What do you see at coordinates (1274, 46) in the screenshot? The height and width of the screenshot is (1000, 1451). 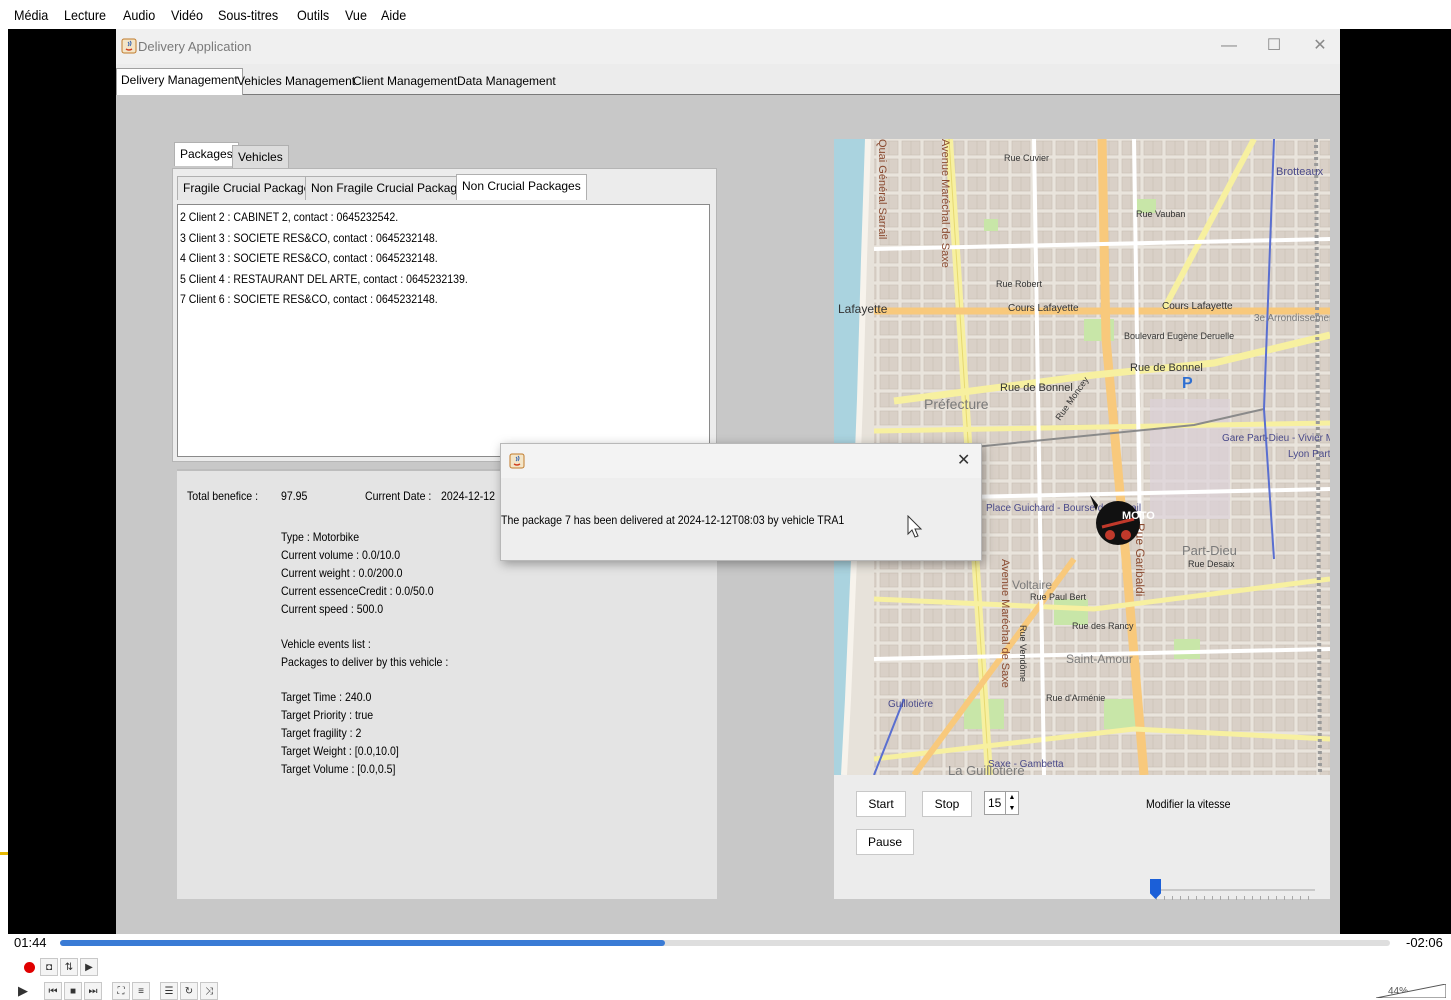 I see `maximize-button: ☐` at bounding box center [1274, 46].